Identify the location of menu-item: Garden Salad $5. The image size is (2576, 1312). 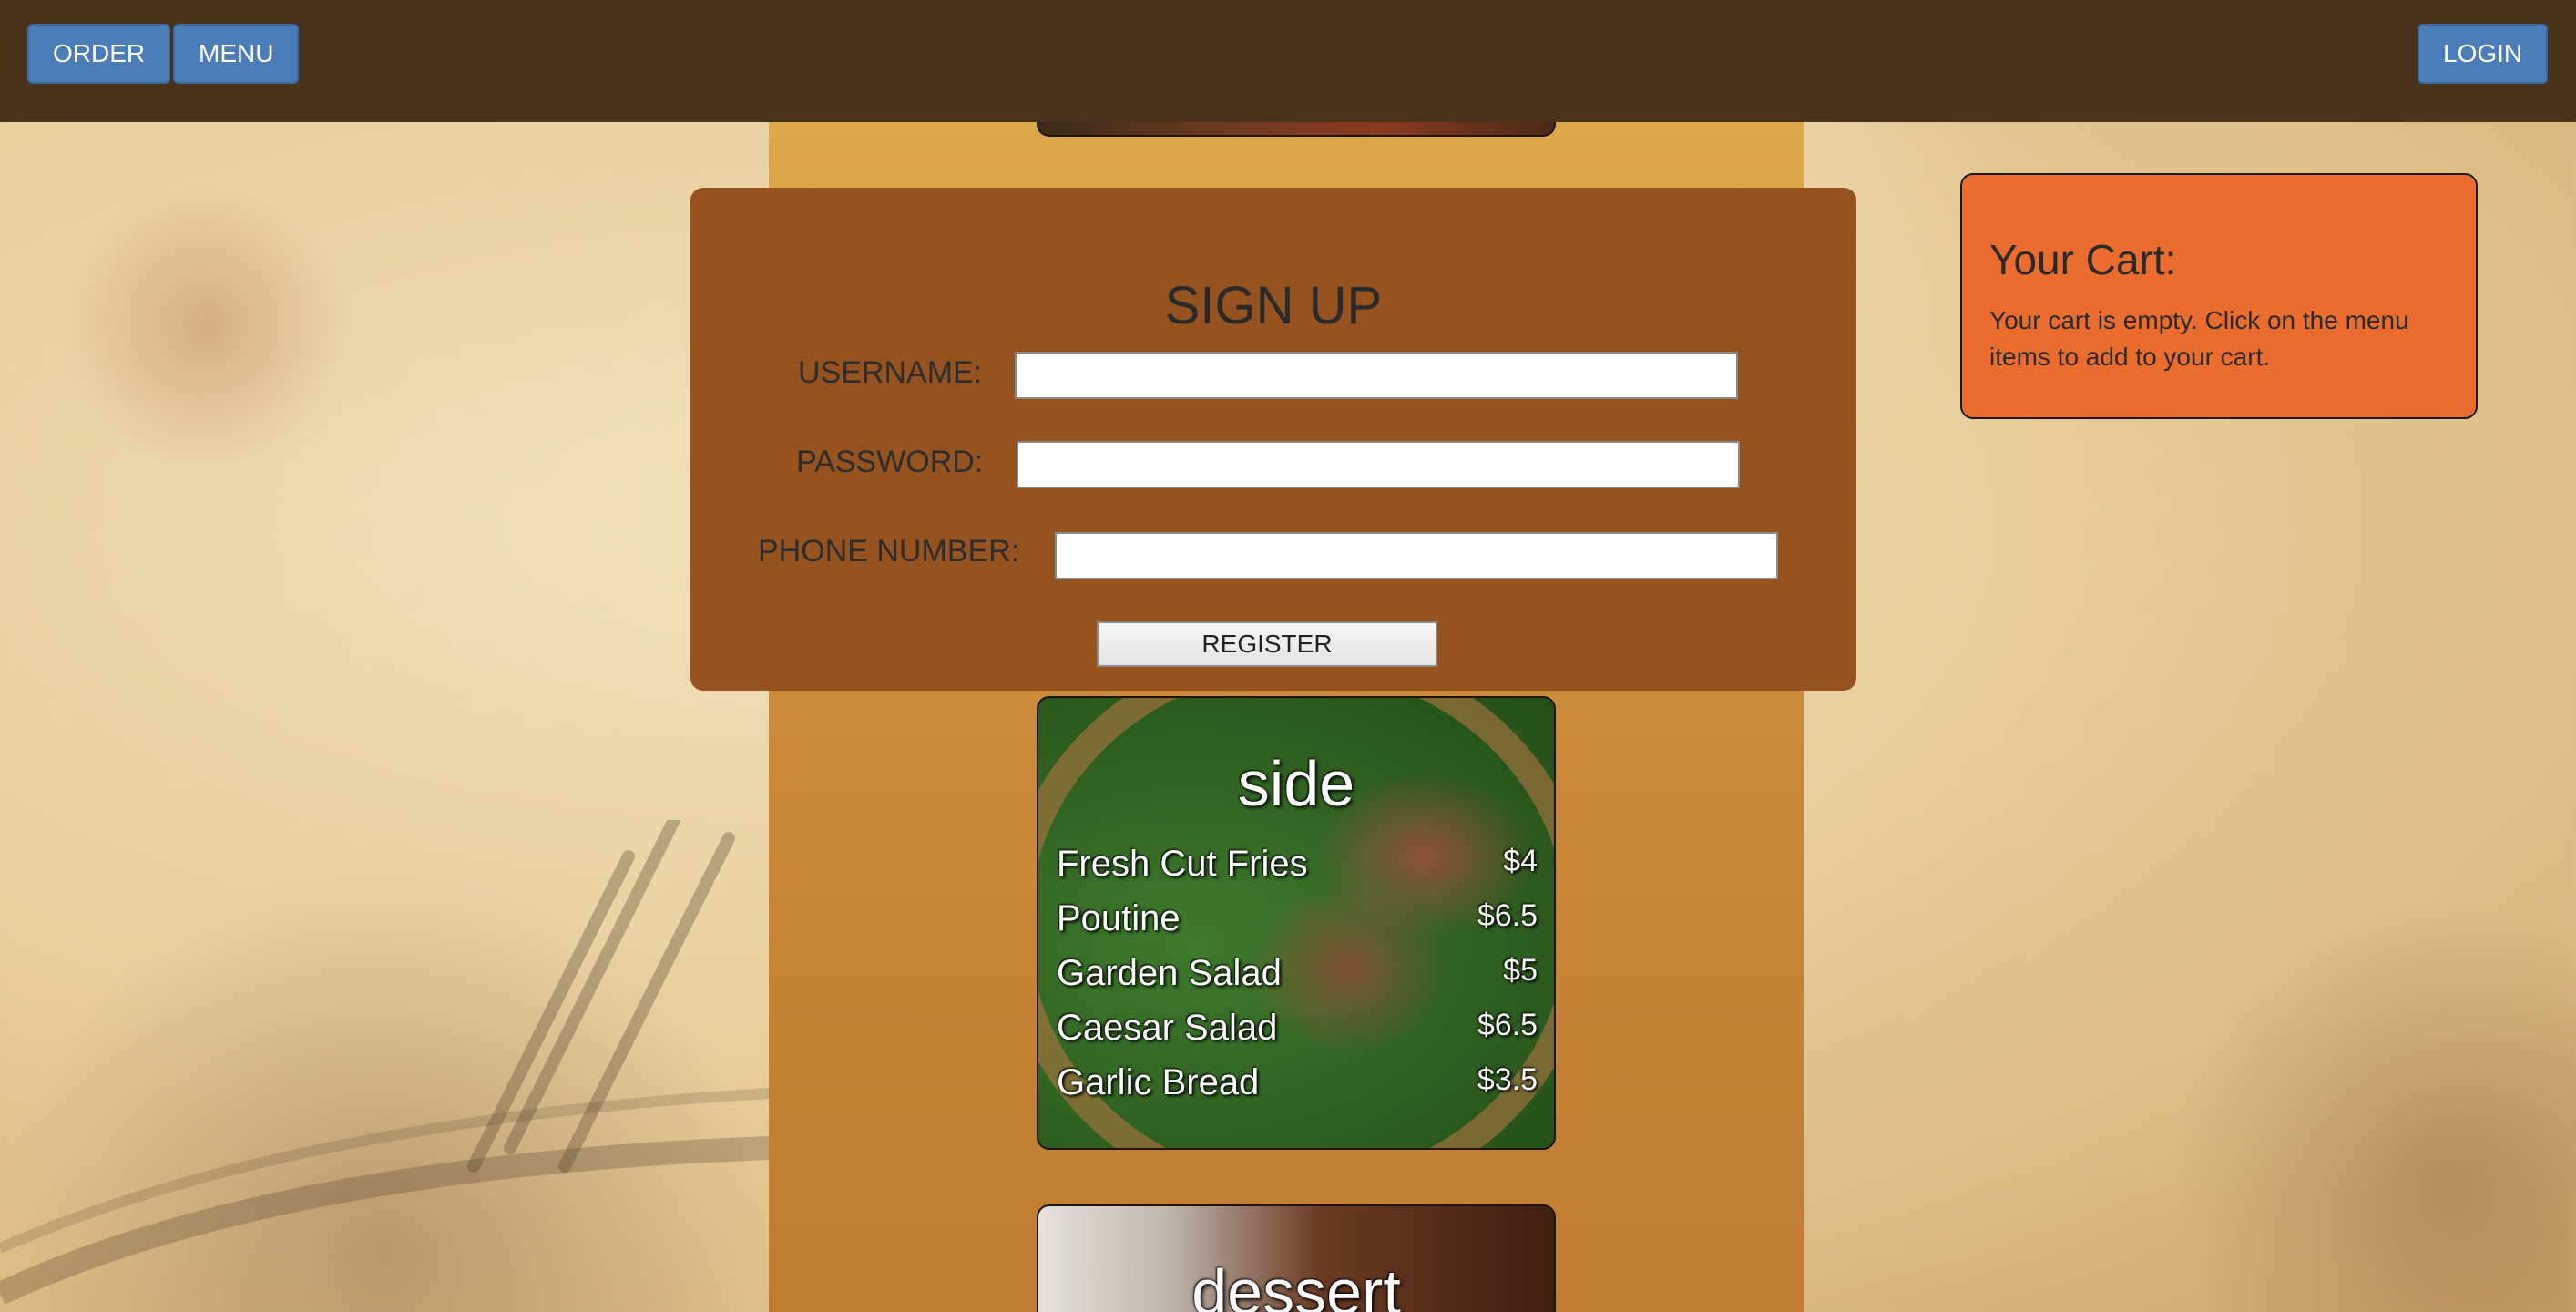
(1297, 978).